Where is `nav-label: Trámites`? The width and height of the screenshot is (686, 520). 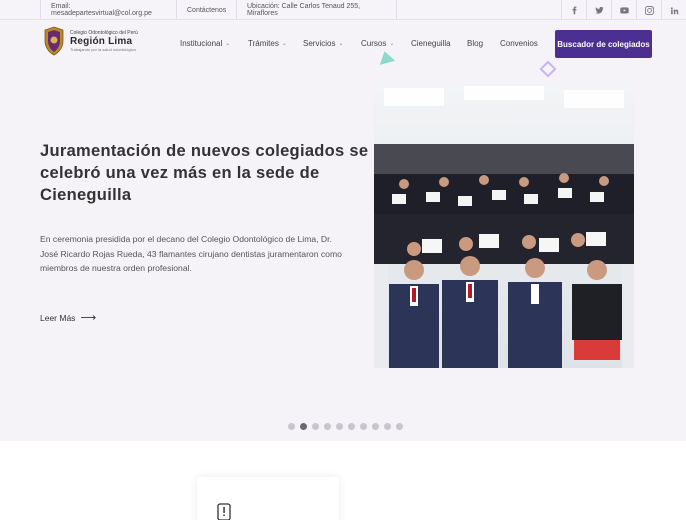
nav-label: Trámites is located at coordinates (263, 43).